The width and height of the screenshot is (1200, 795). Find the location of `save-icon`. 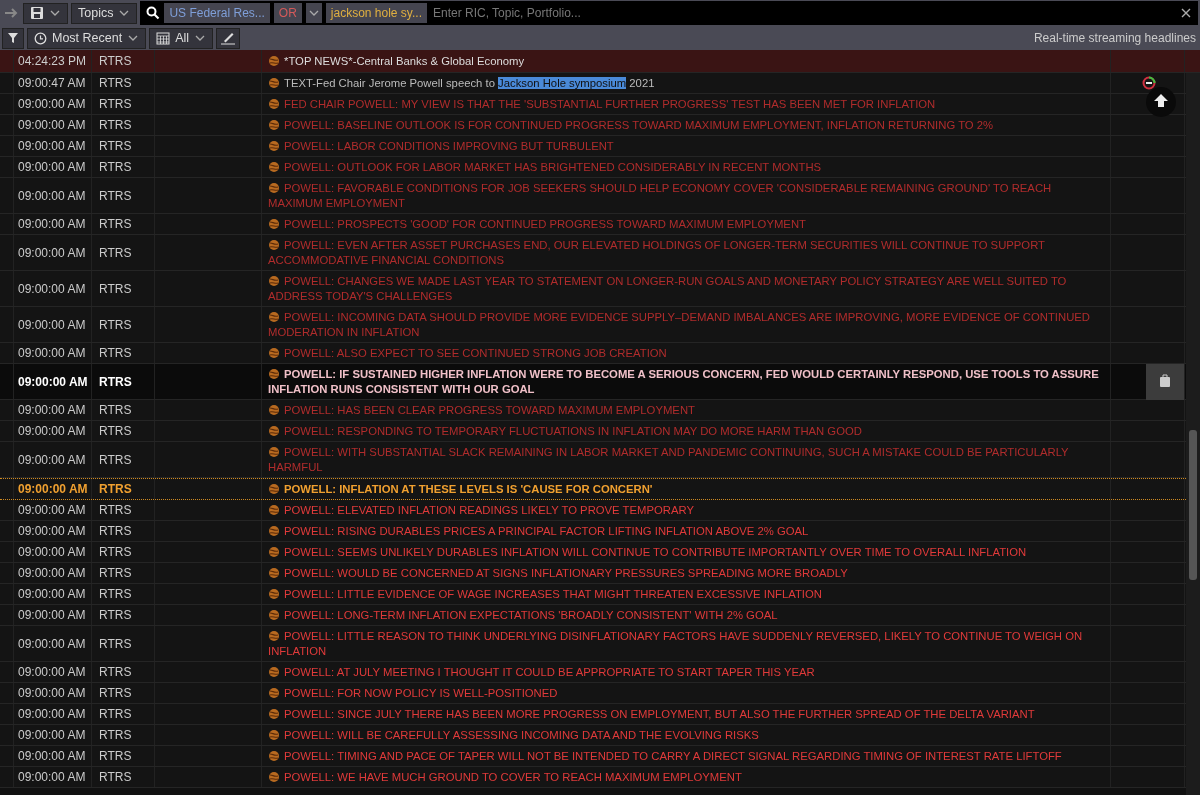

save-icon is located at coordinates (37, 13).